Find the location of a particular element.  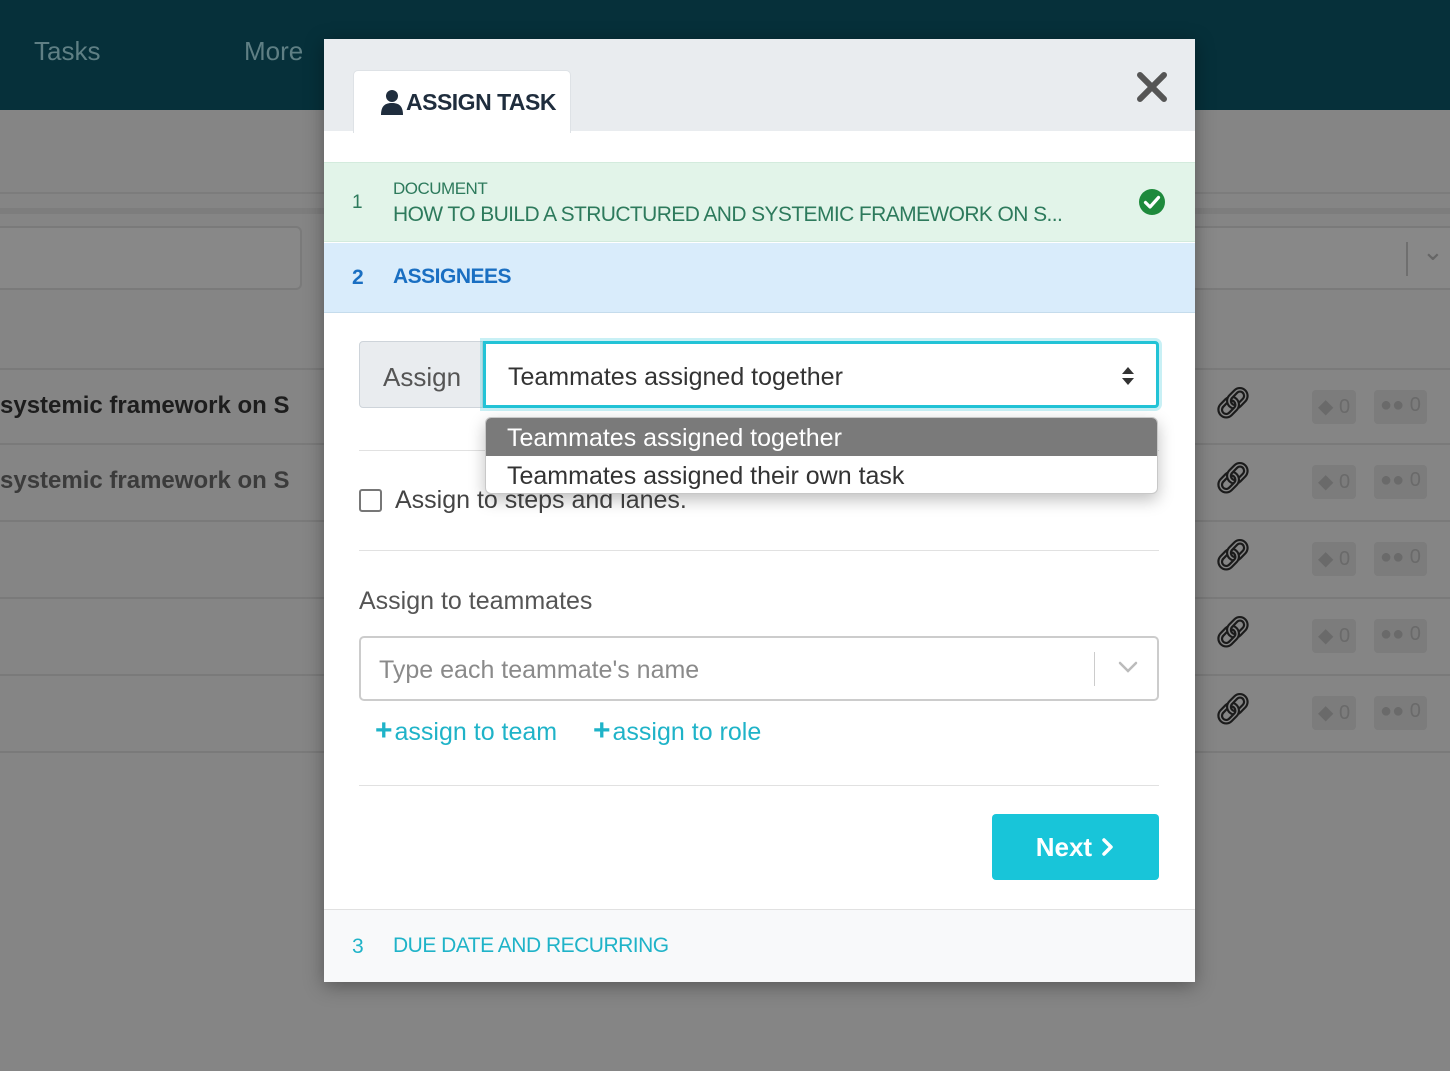

modal-header: ASSIGN TASK is located at coordinates (759, 86).